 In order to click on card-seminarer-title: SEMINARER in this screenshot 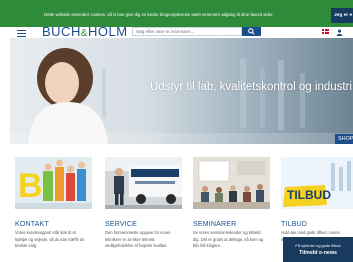, I will do `click(214, 224)`.